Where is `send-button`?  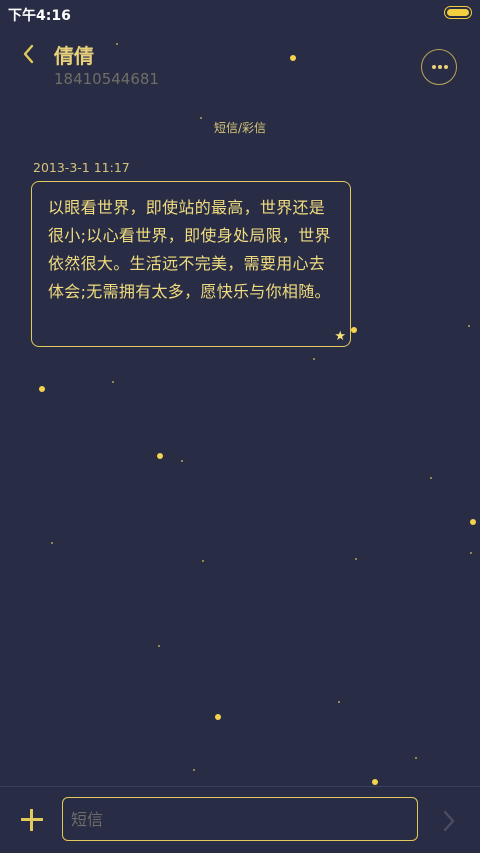
send-button is located at coordinates (449, 821).